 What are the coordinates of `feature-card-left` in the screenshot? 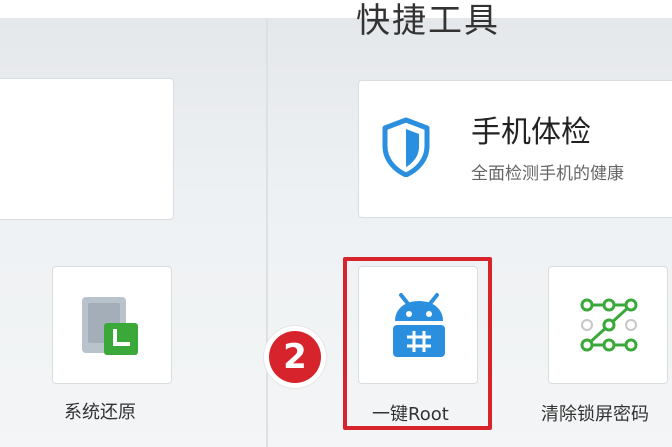 It's located at (87, 149).